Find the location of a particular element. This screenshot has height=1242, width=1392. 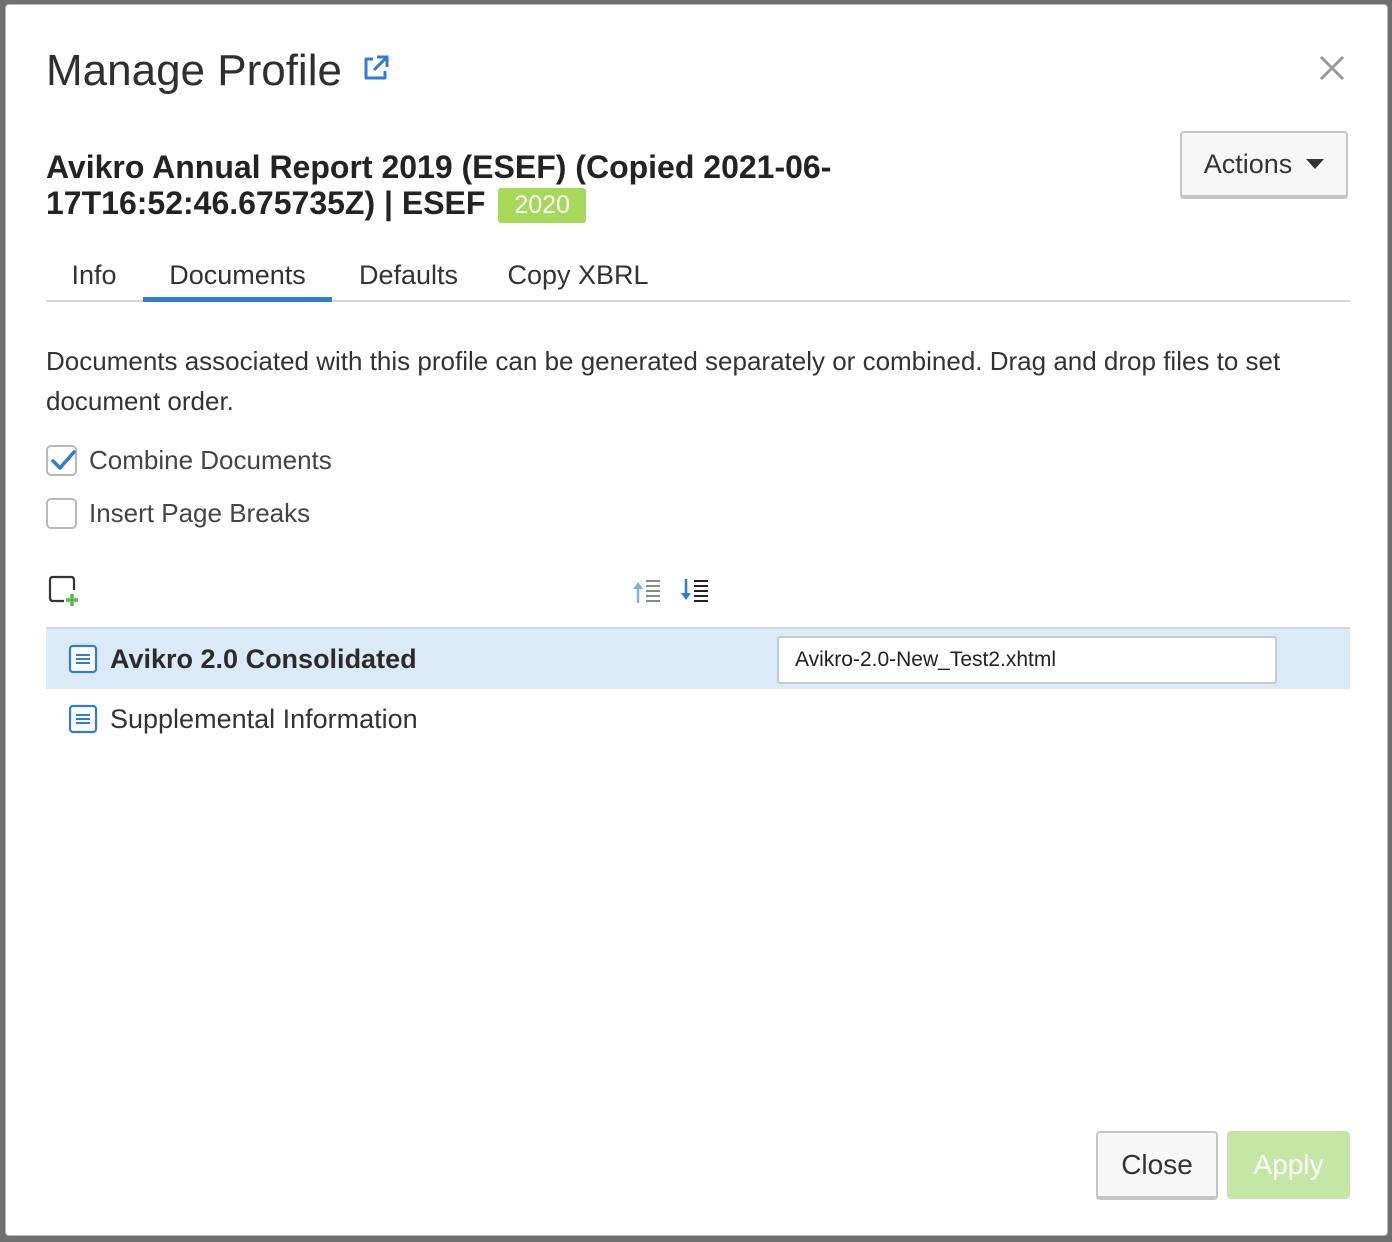

year-badge: 2020 is located at coordinates (542, 206).